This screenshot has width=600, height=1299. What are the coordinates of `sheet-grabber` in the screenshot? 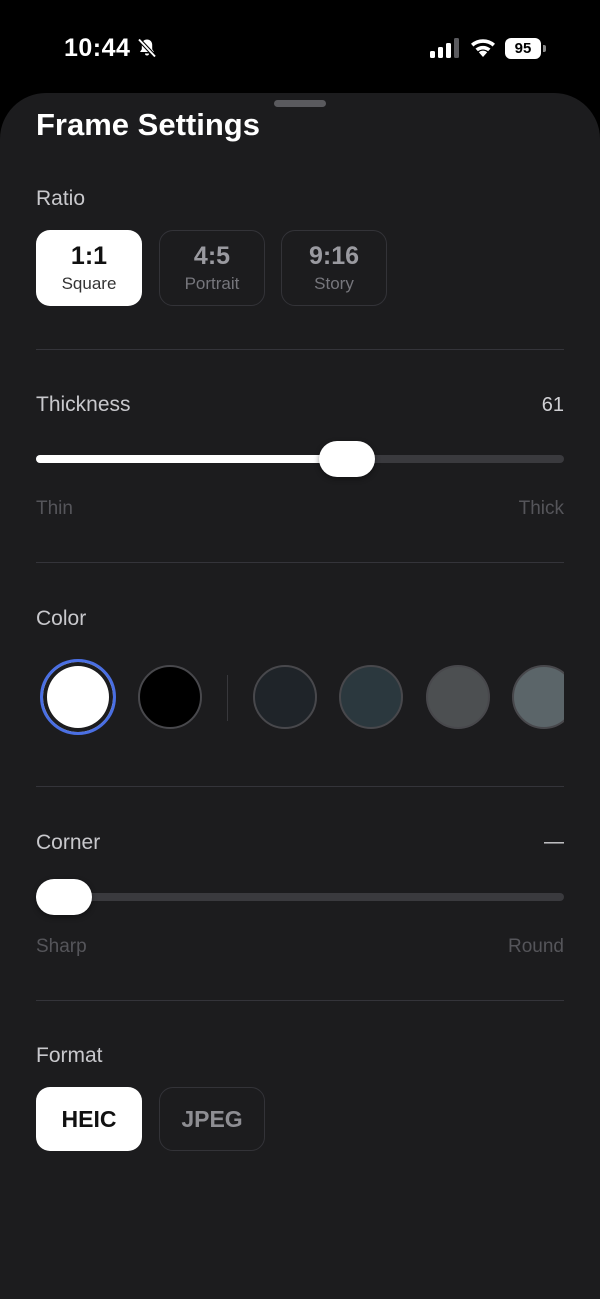 It's located at (300, 103).